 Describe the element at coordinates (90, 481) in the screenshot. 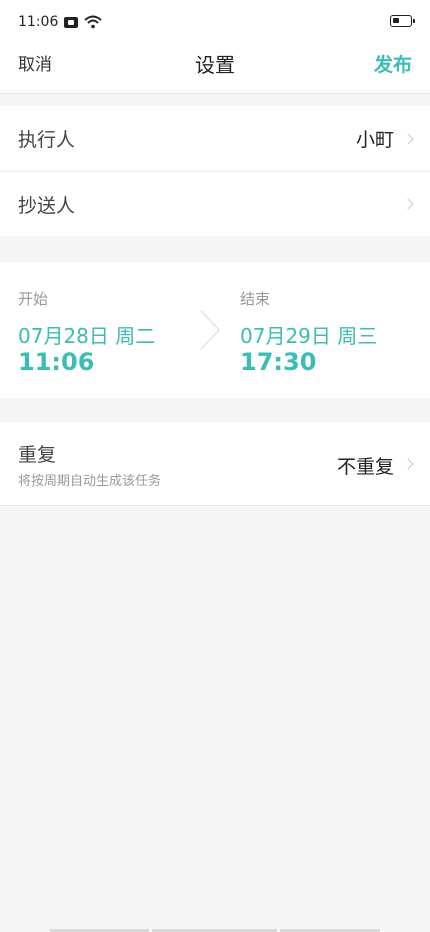

I see `repeat-subtitle: 将按周期自动生成该任务` at that location.